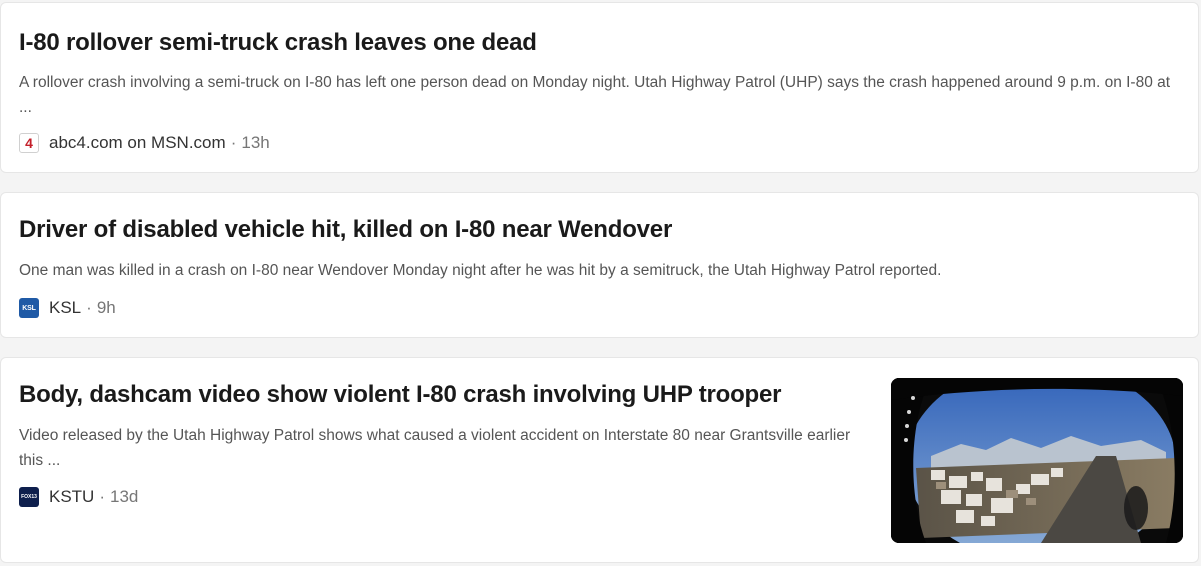 The image size is (1201, 566). Describe the element at coordinates (1037, 460) in the screenshot. I see `dashcam-crash-thumbnail` at that location.